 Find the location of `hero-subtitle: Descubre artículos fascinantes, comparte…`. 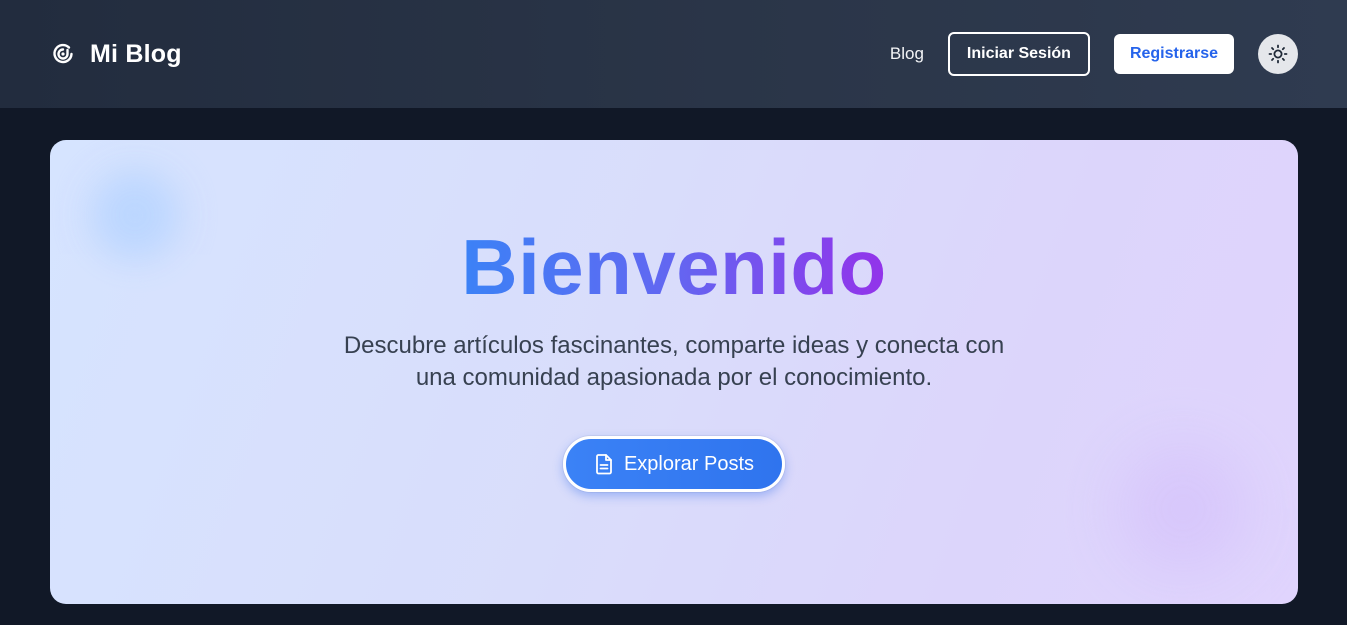

hero-subtitle: Descubre artículos fascinantes, comparte… is located at coordinates (674, 361).